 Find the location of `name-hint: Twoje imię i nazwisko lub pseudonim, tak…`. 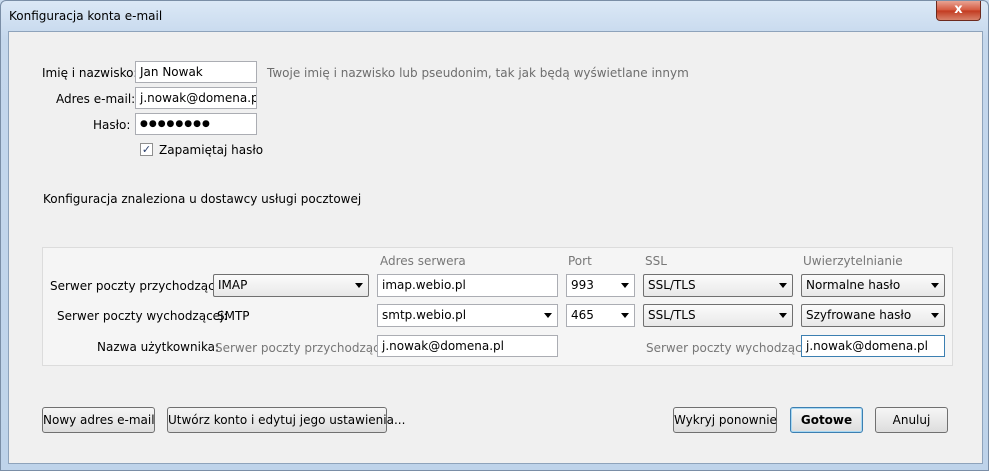

name-hint: Twoje imię i nazwisko lub pseudonim, tak… is located at coordinates (478, 73).